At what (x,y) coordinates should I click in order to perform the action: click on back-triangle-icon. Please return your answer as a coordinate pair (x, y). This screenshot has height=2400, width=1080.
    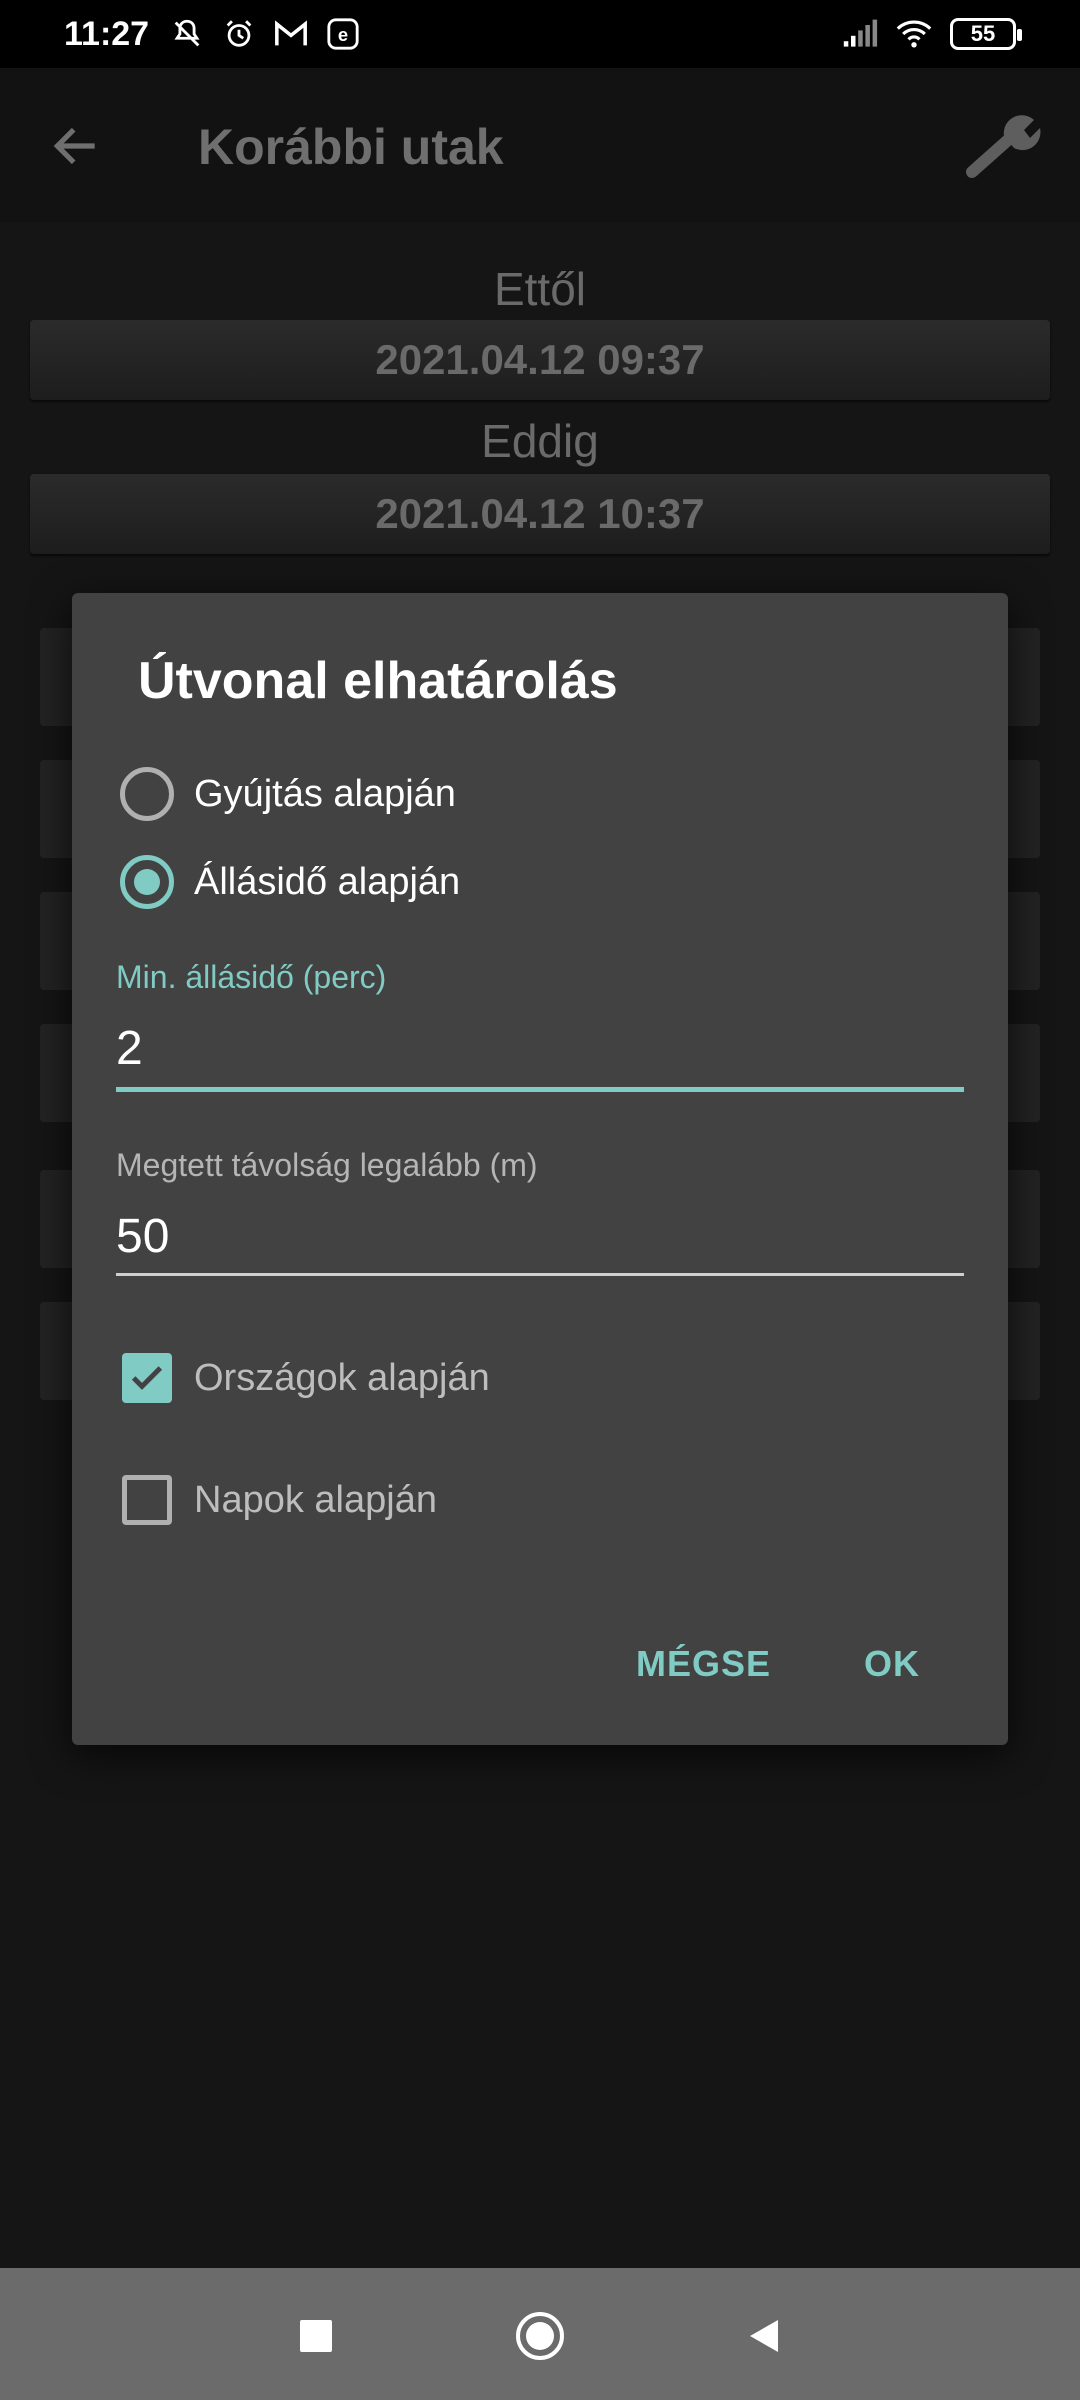
    Looking at the image, I should click on (764, 2336).